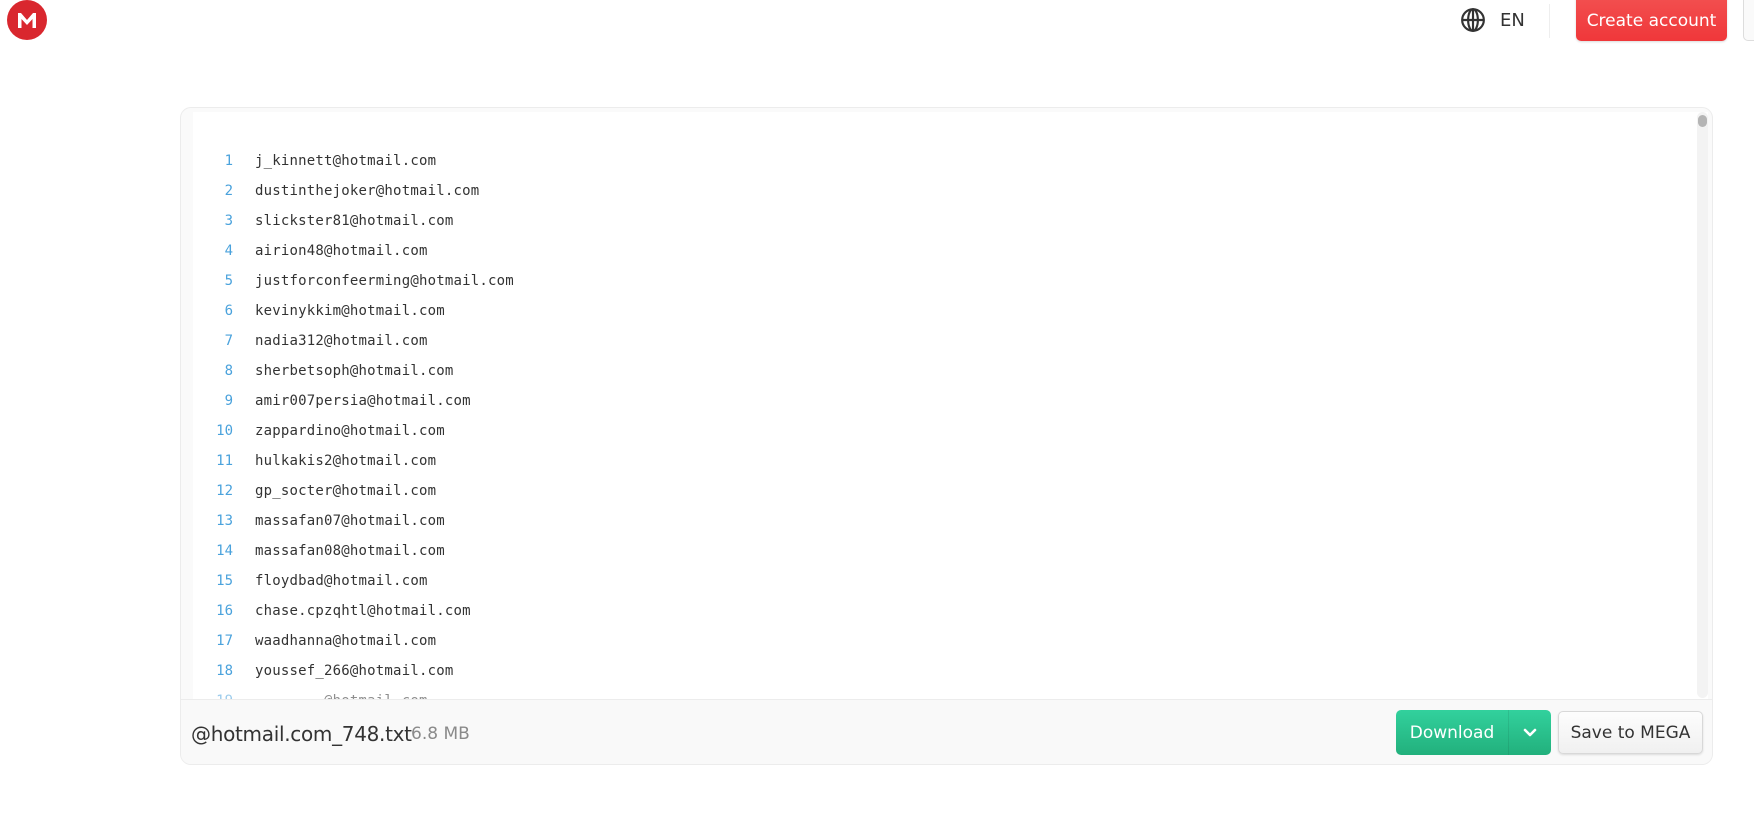 This screenshot has height=813, width=1754. I want to click on text-line: 3 slickster81@hotmail.com, so click(950, 221).